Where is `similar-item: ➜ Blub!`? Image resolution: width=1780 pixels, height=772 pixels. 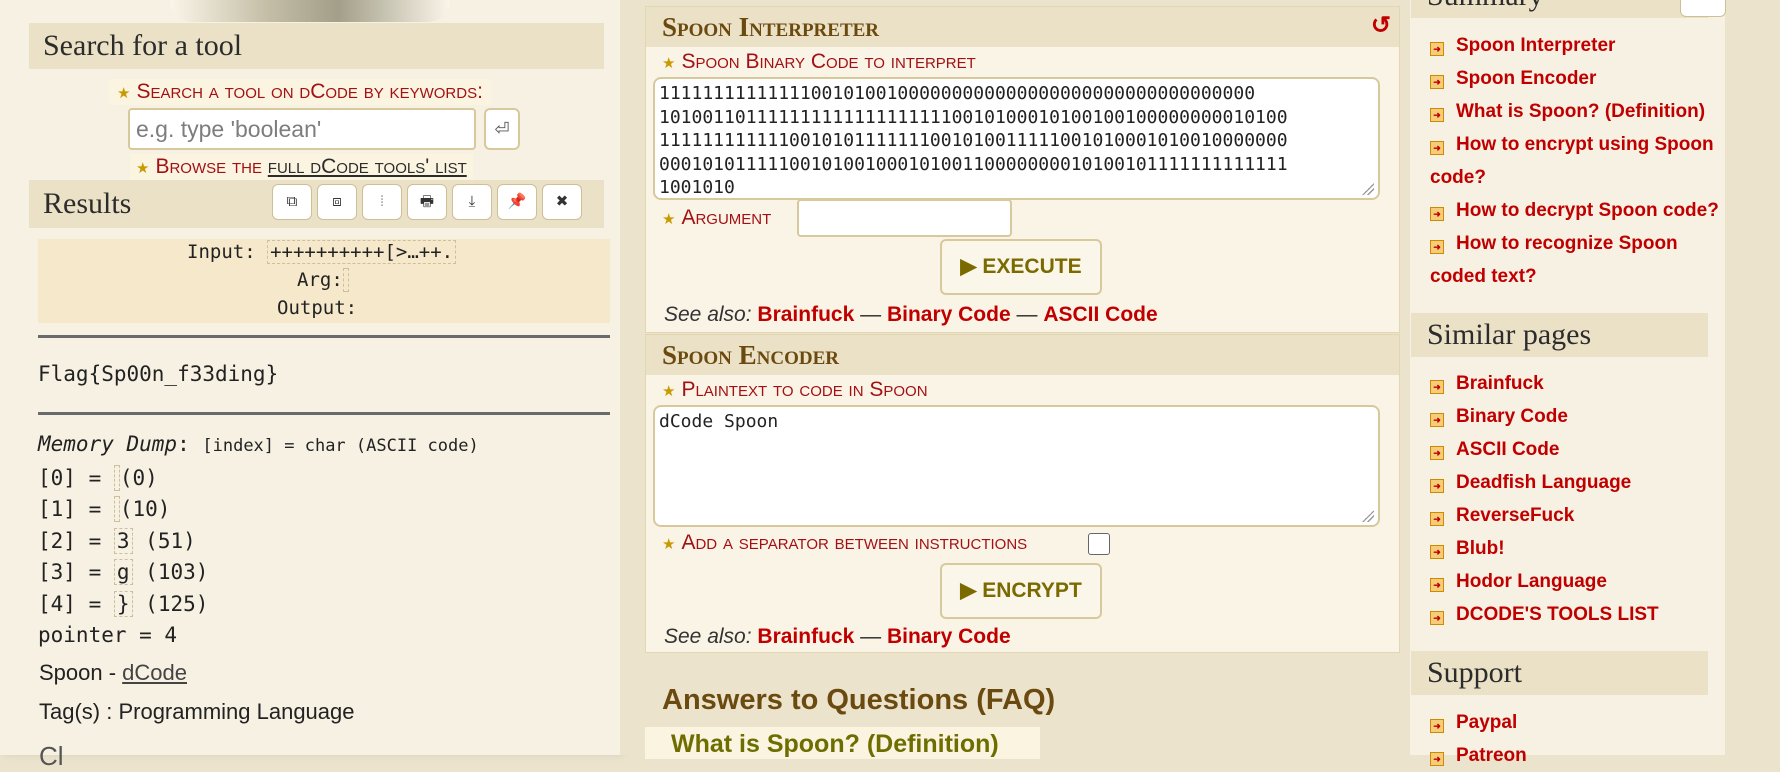 similar-item: ➜ Blub! is located at coordinates (1580, 548).